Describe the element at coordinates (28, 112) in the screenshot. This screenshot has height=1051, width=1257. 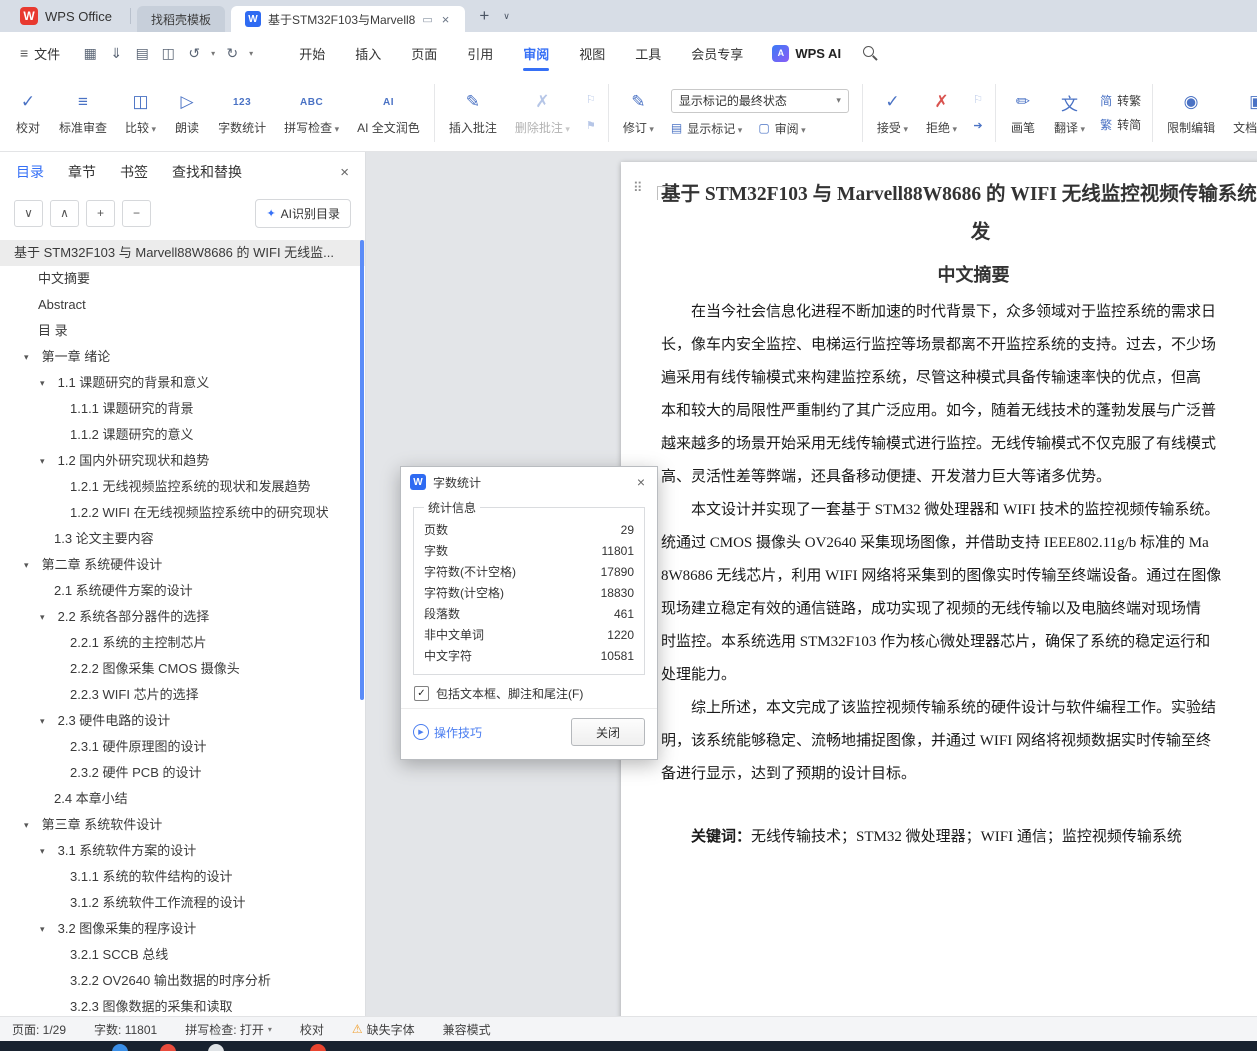
I see `ribbon-button: ✓ 校对` at that location.